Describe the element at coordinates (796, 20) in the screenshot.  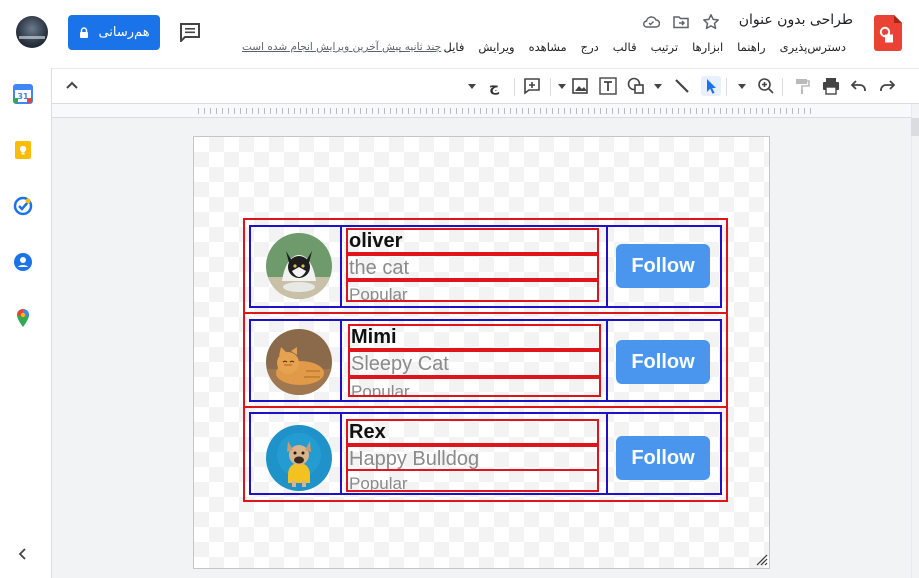
I see `document-title: طراحی بدون عنوان` at that location.